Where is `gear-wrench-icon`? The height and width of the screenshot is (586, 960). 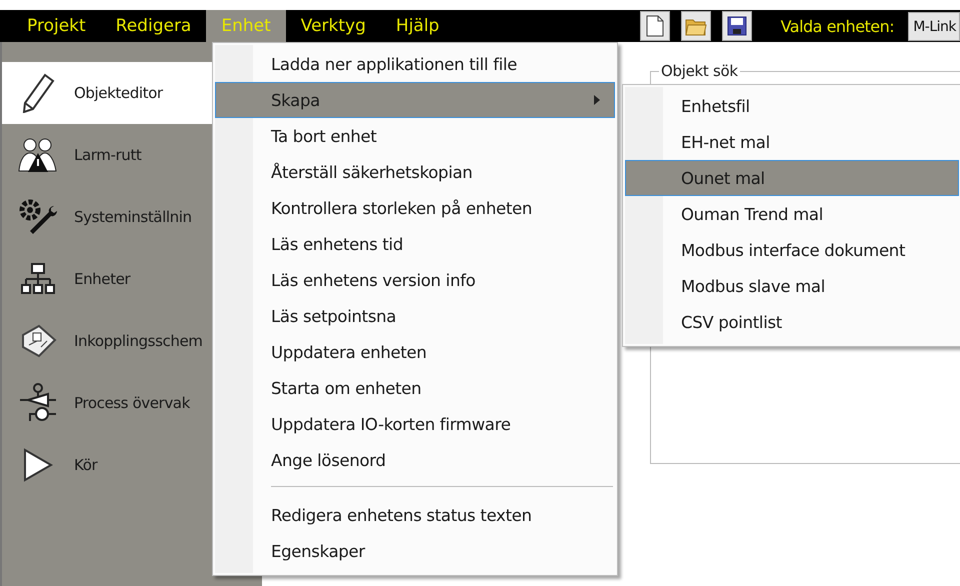
gear-wrench-icon is located at coordinates (38, 217).